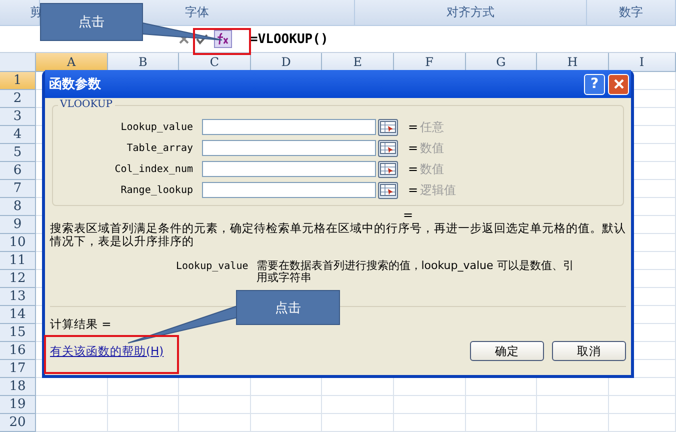  Describe the element at coordinates (18, 171) in the screenshot. I see `row-header: 6` at that location.